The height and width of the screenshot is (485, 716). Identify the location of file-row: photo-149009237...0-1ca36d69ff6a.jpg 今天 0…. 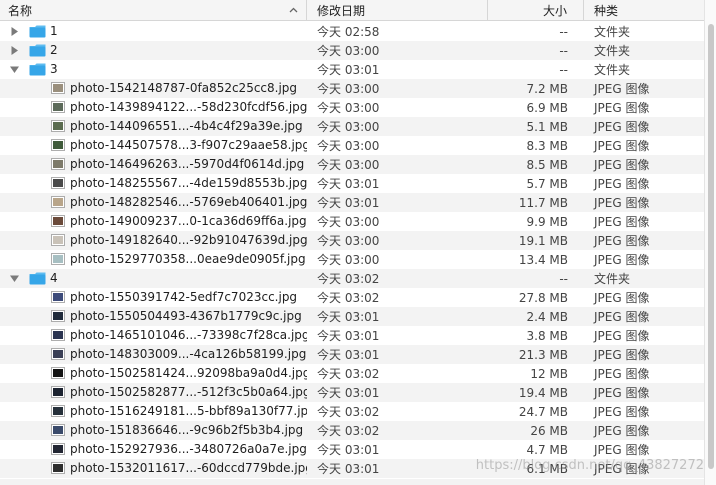
(352, 221).